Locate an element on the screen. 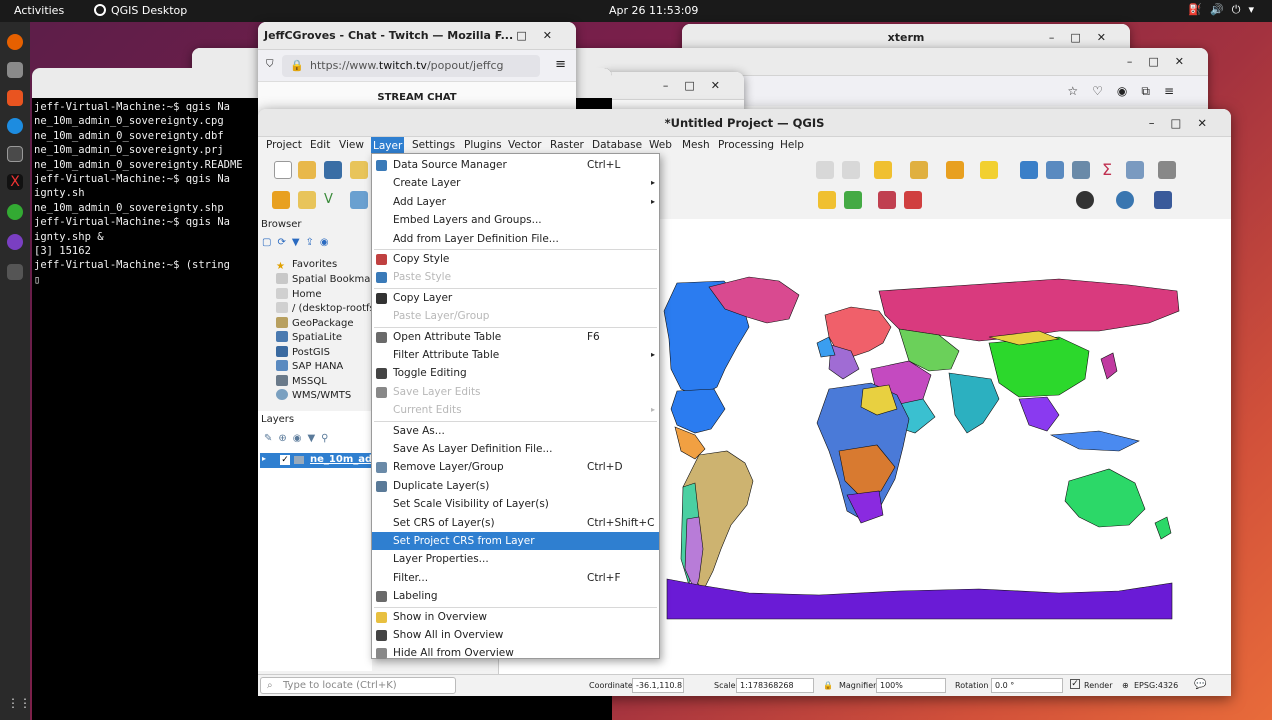 The image size is (1272, 720). python-icon is located at coordinates (1125, 200).